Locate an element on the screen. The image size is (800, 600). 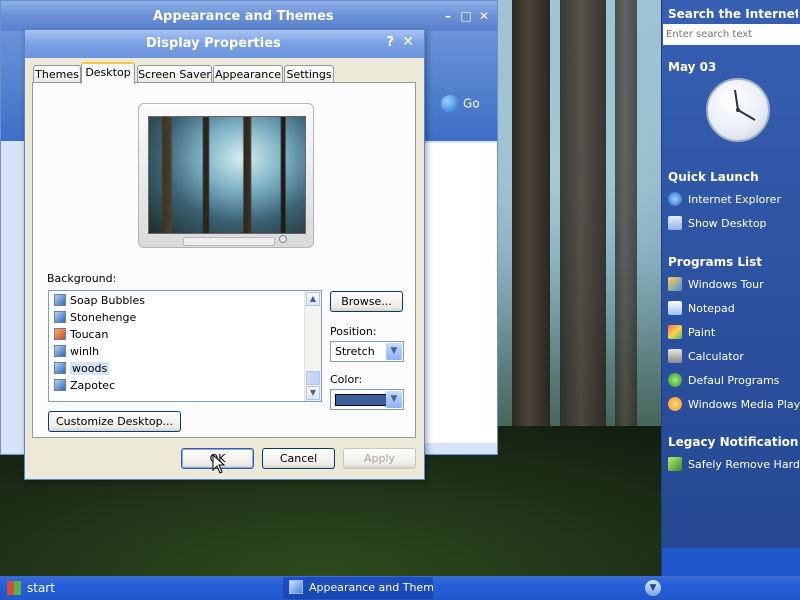
scroll-up-icon: ▲ is located at coordinates (313, 299).